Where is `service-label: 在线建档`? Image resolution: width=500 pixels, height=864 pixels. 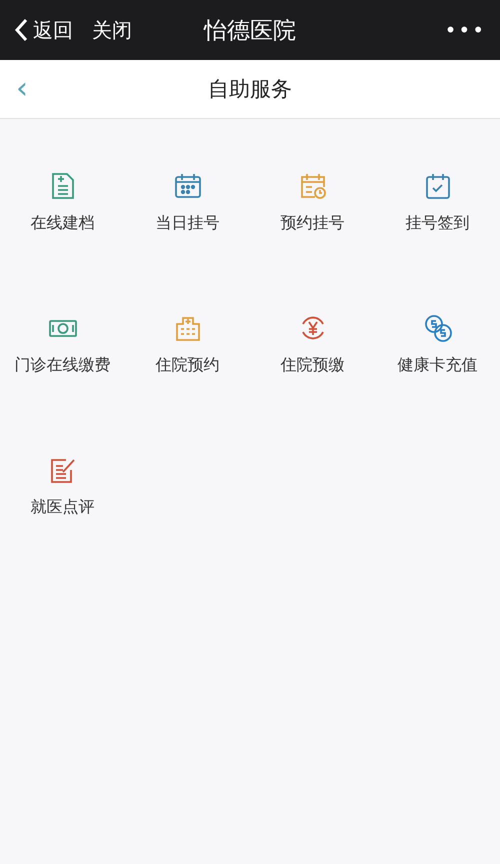 service-label: 在线建档 is located at coordinates (62, 223).